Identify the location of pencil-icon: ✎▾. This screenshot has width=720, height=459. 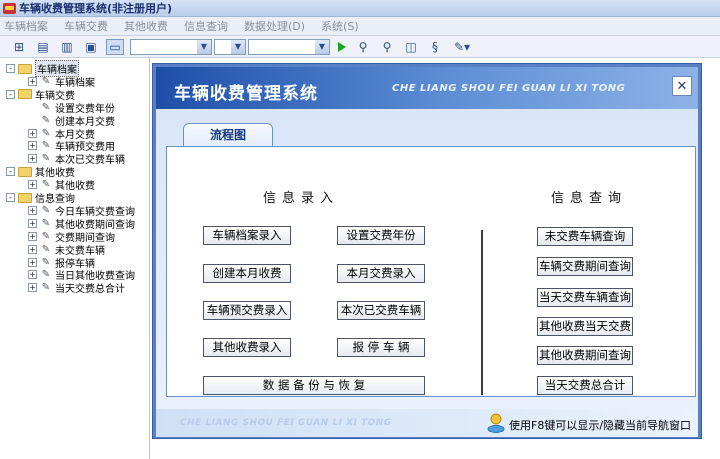
(462, 47).